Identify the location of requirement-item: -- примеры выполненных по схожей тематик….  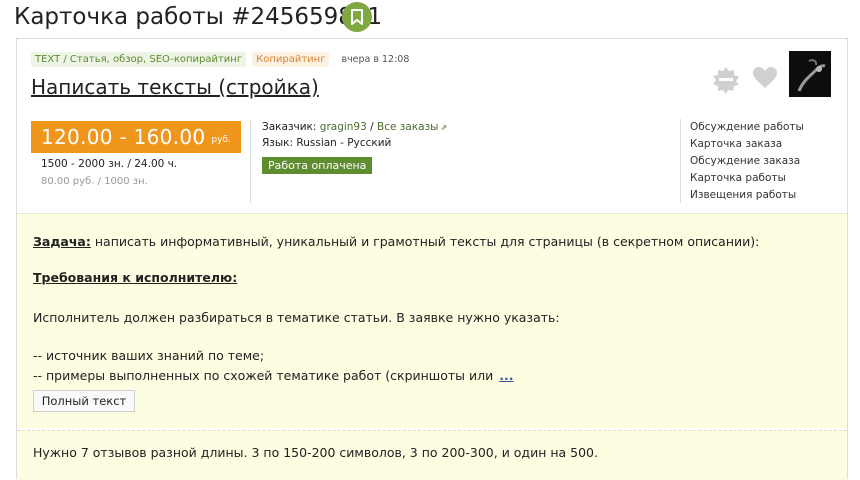
(273, 375).